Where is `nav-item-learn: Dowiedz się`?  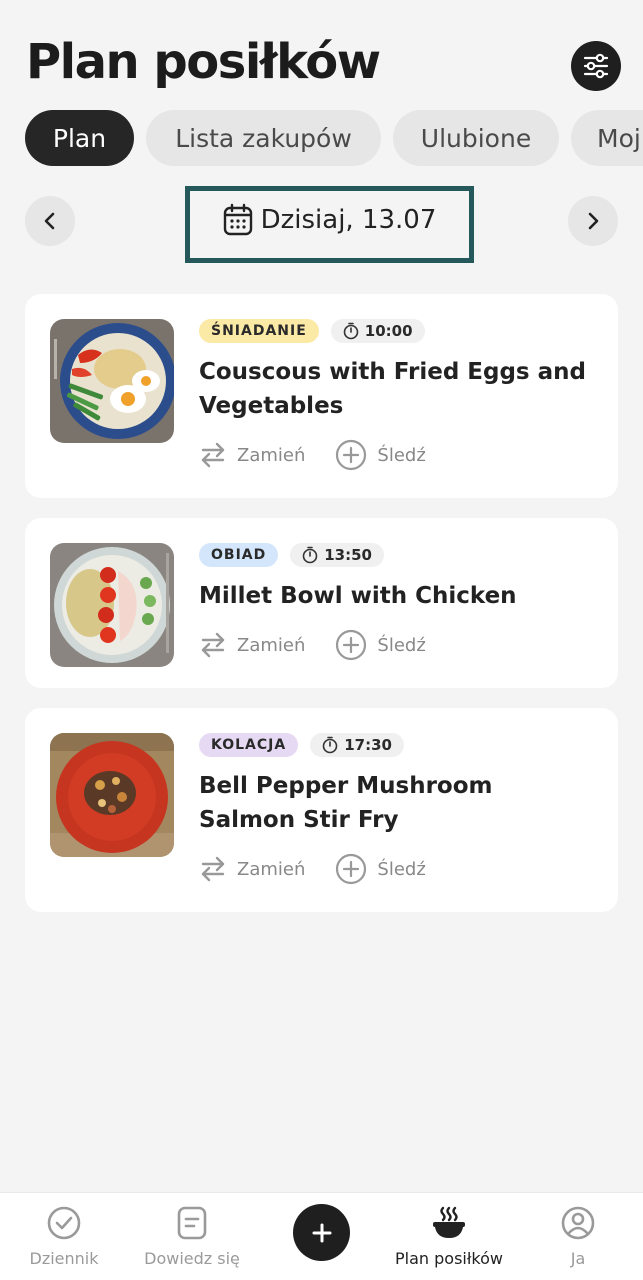
nav-item-learn: Dowiedz się is located at coordinates (192, 1235).